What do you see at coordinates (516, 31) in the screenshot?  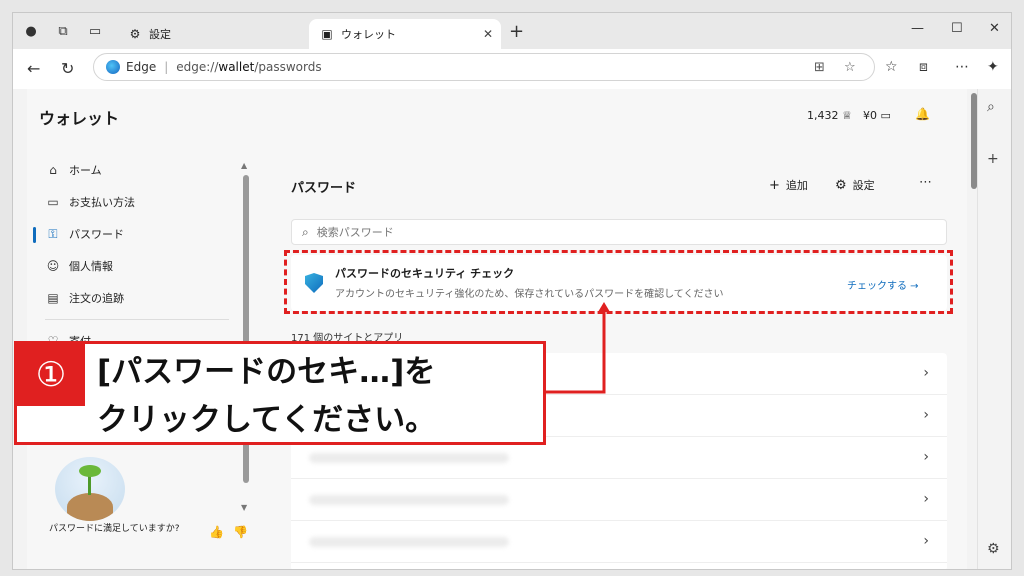 I see `new-tab-button: +` at bounding box center [516, 31].